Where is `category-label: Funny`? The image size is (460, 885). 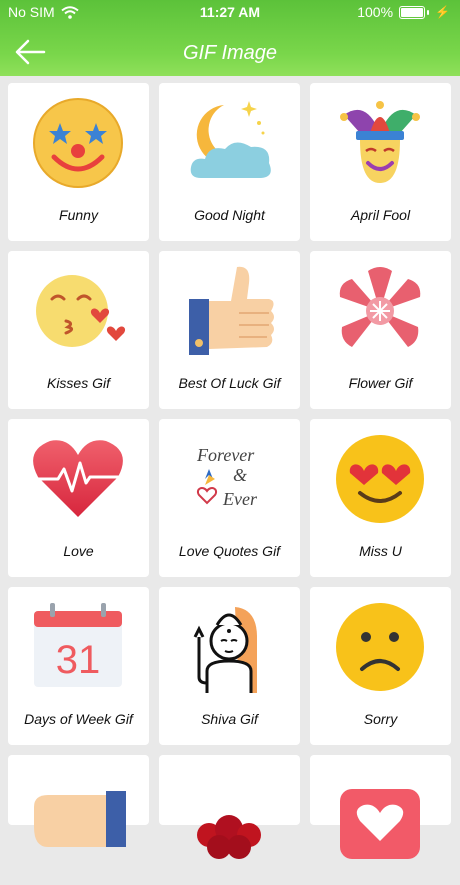 category-label: Funny is located at coordinates (78, 215).